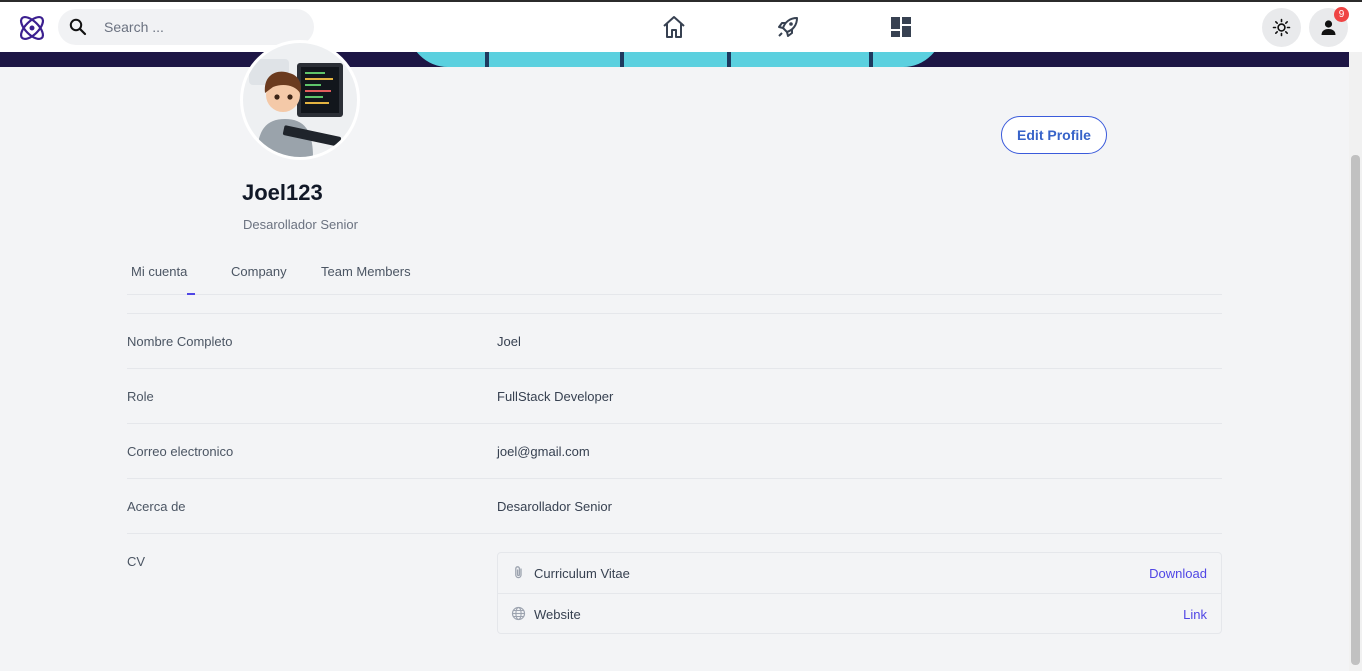 The width and height of the screenshot is (1362, 671). I want to click on paperclip-icon, so click(518, 572).